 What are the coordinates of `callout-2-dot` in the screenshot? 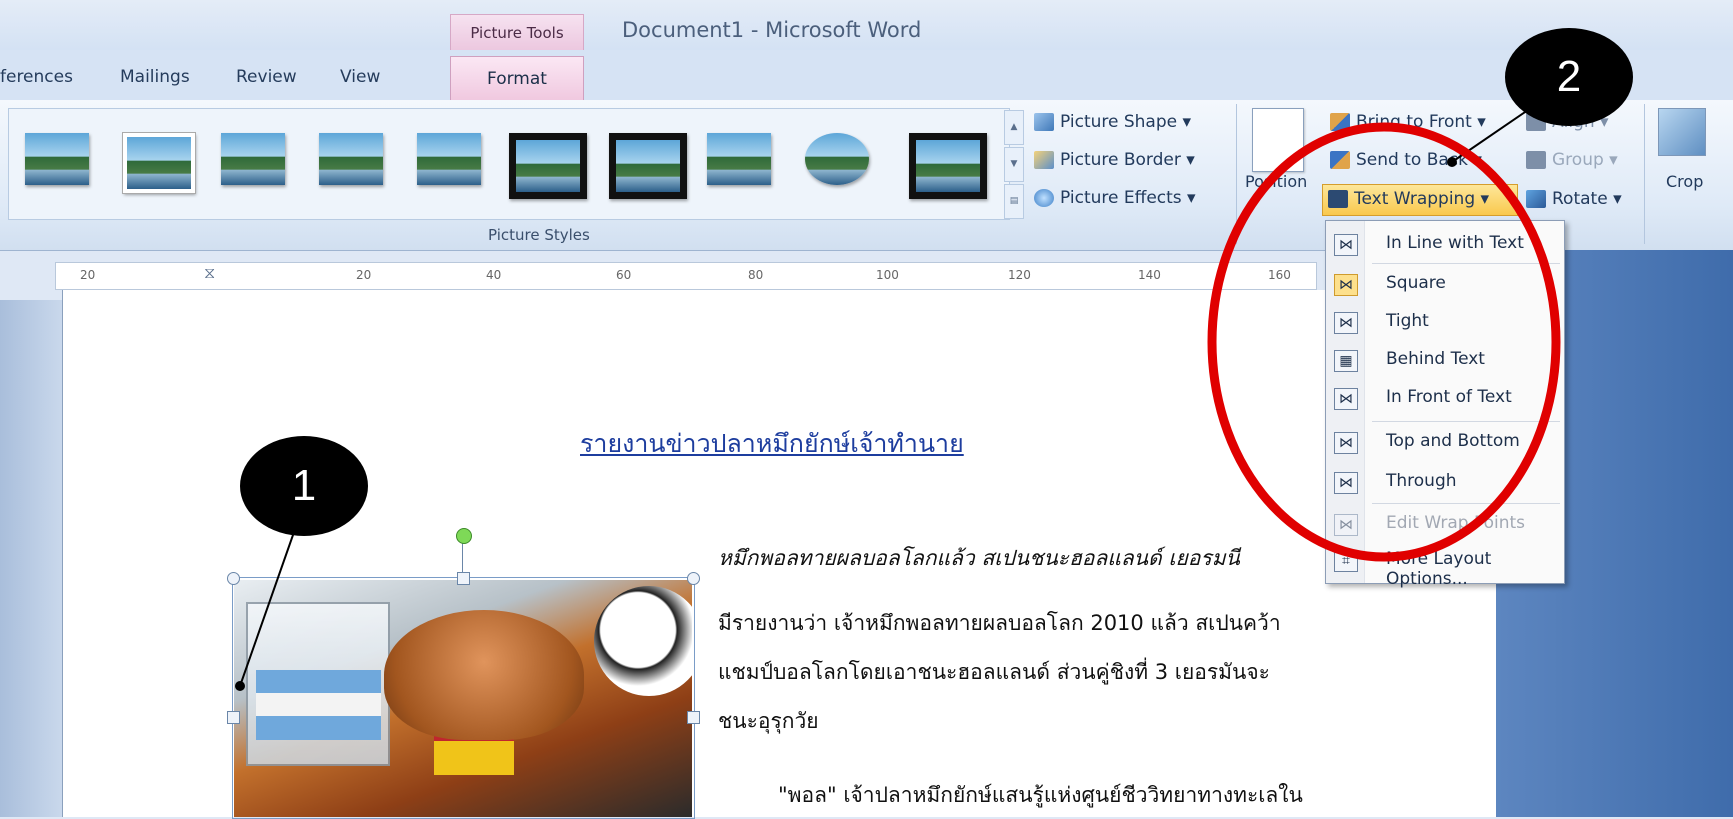 It's located at (1452, 162).